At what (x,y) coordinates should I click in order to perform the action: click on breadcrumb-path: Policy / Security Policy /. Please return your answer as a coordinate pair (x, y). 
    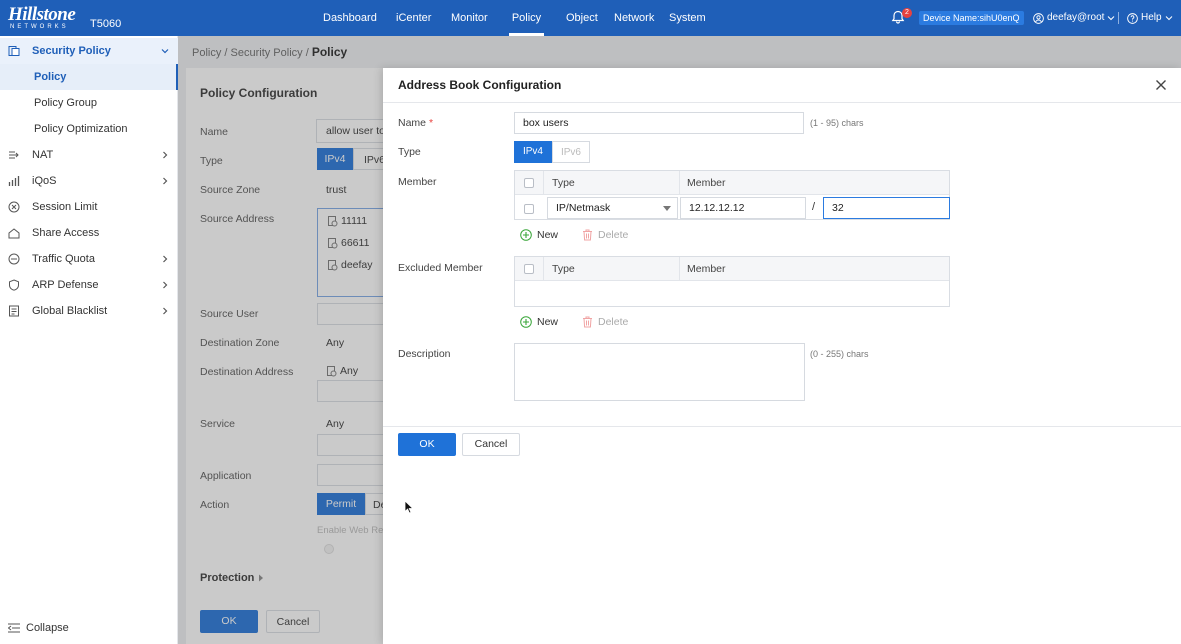
    Looking at the image, I should click on (252, 53).